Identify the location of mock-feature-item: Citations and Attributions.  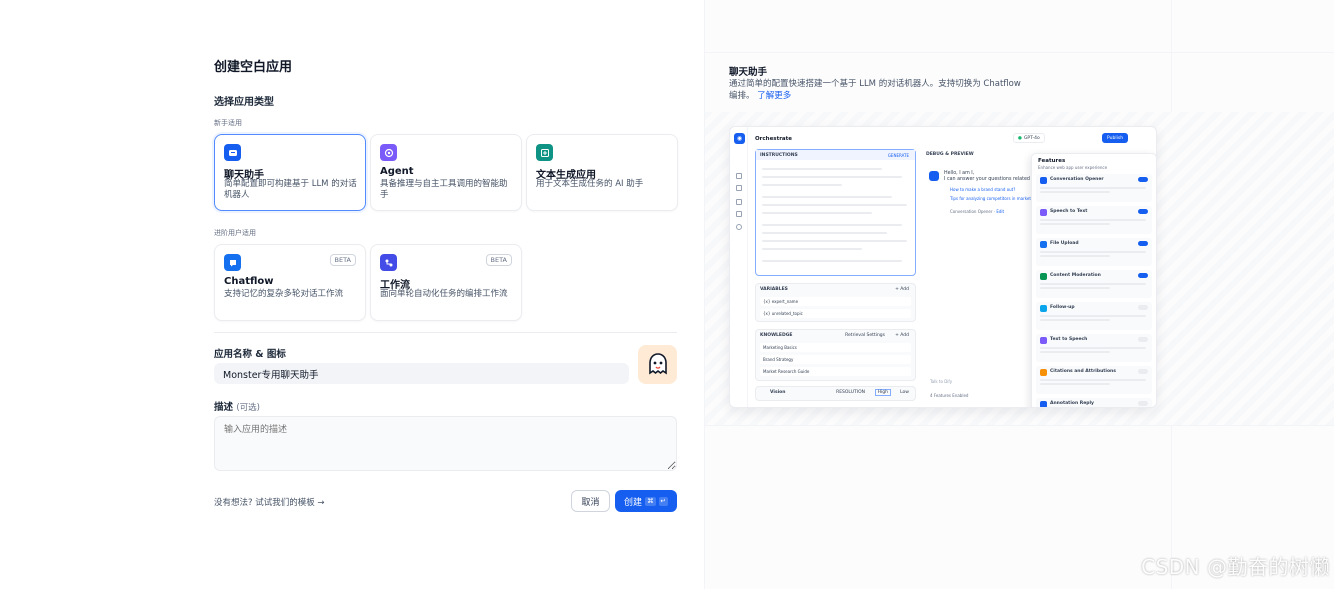
(1094, 380).